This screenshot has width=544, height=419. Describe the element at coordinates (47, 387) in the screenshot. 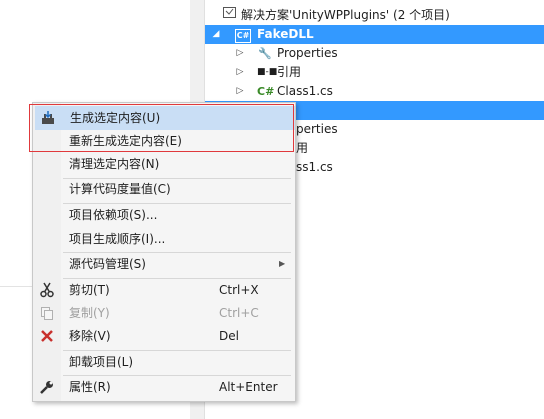

I see `wrench-icon` at that location.